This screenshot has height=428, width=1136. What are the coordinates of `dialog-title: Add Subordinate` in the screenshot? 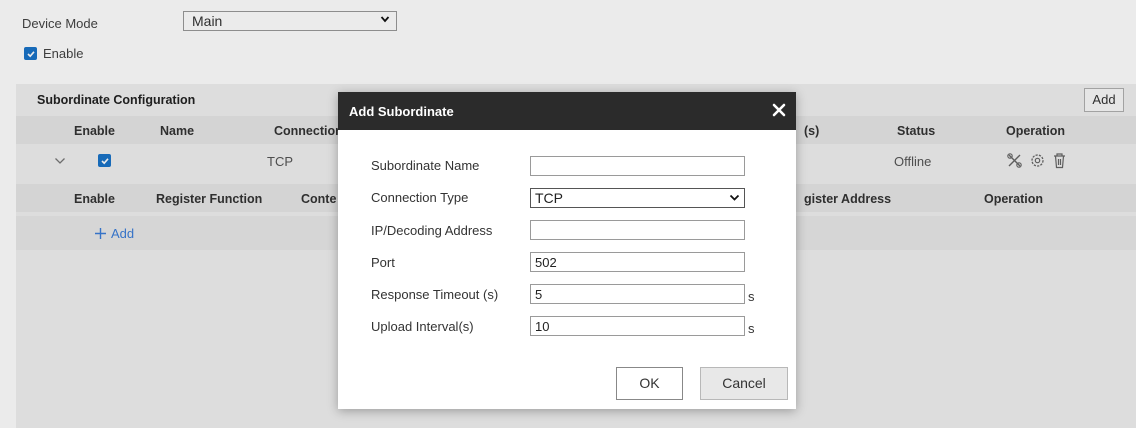 It's located at (401, 111).